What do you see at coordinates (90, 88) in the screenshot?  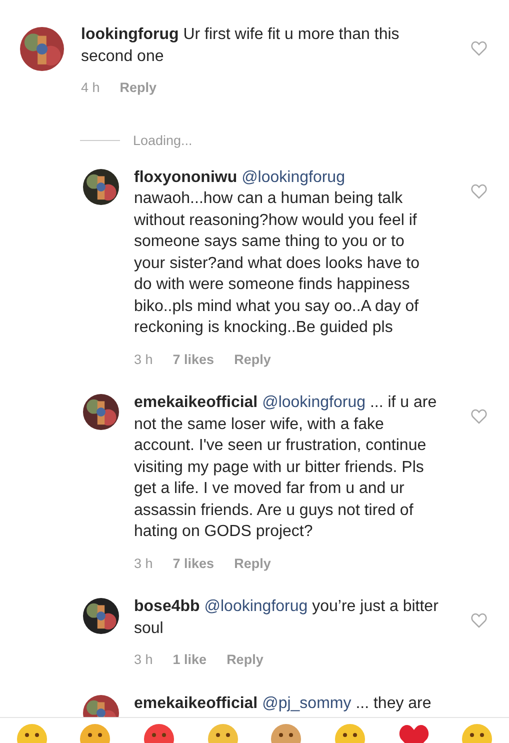 I see `comment-time: 4 h` at bounding box center [90, 88].